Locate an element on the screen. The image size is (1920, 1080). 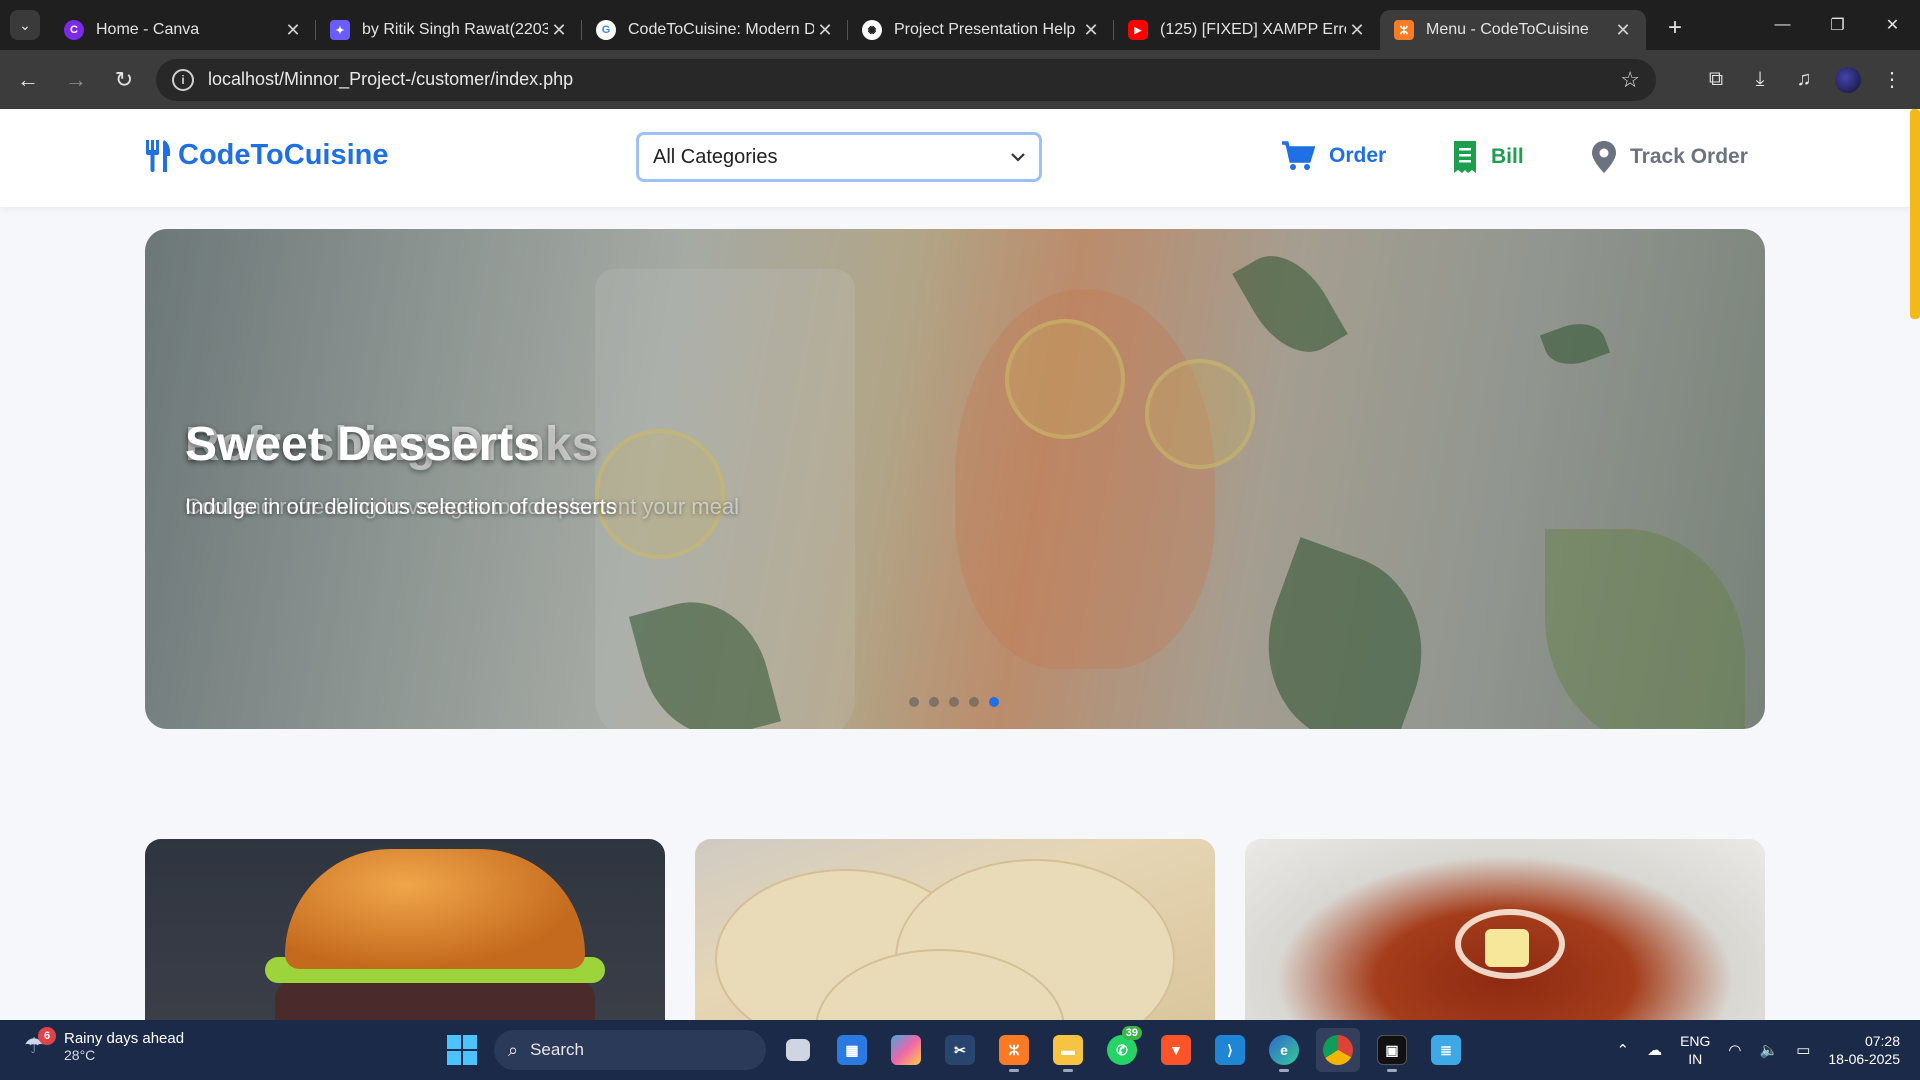
plus-icon: + is located at coordinates (1674, 27).